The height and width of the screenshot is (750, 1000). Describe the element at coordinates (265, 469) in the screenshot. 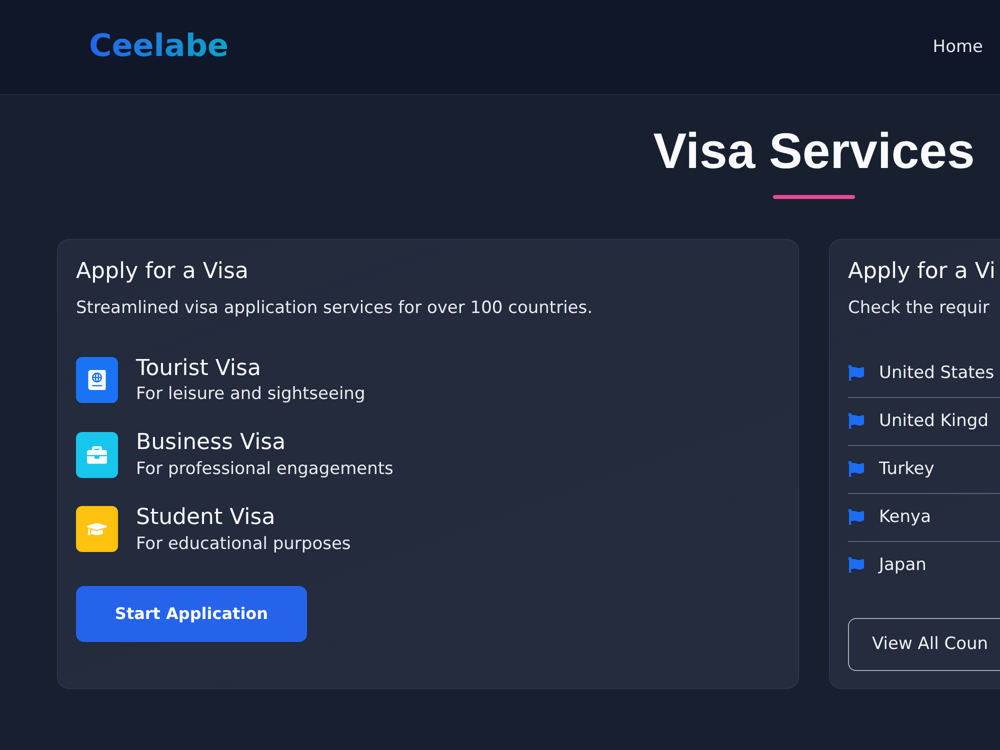

I see `visa-type-description: For professional engagements` at that location.